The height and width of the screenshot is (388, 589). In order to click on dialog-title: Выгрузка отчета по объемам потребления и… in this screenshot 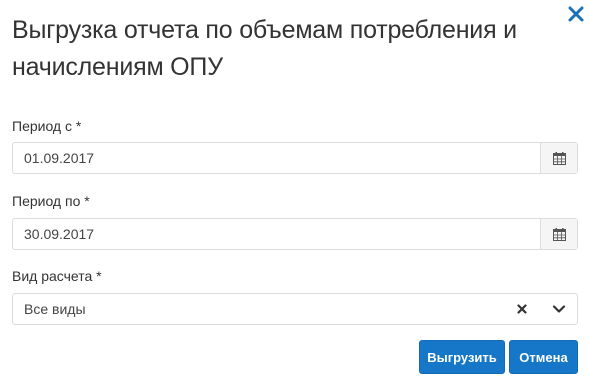, I will do `click(264, 48)`.